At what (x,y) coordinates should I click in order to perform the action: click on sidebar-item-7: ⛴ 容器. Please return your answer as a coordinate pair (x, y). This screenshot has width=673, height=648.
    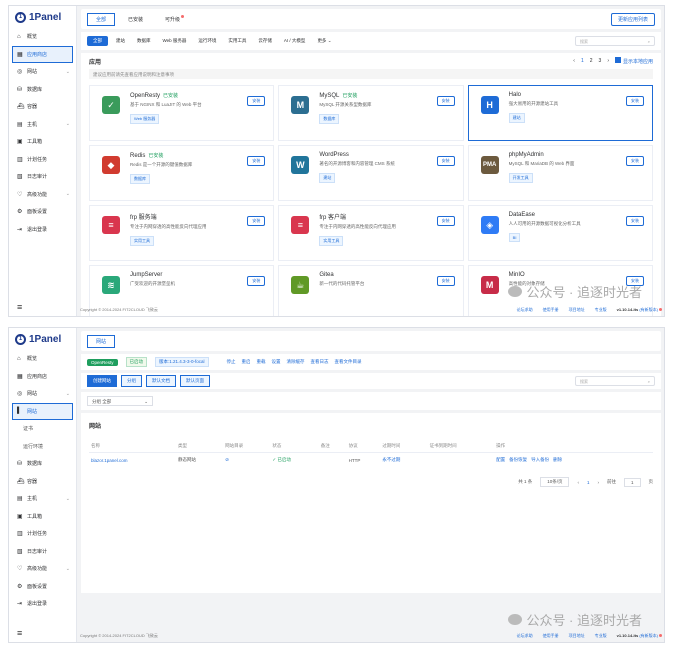
    Looking at the image, I should click on (42, 482).